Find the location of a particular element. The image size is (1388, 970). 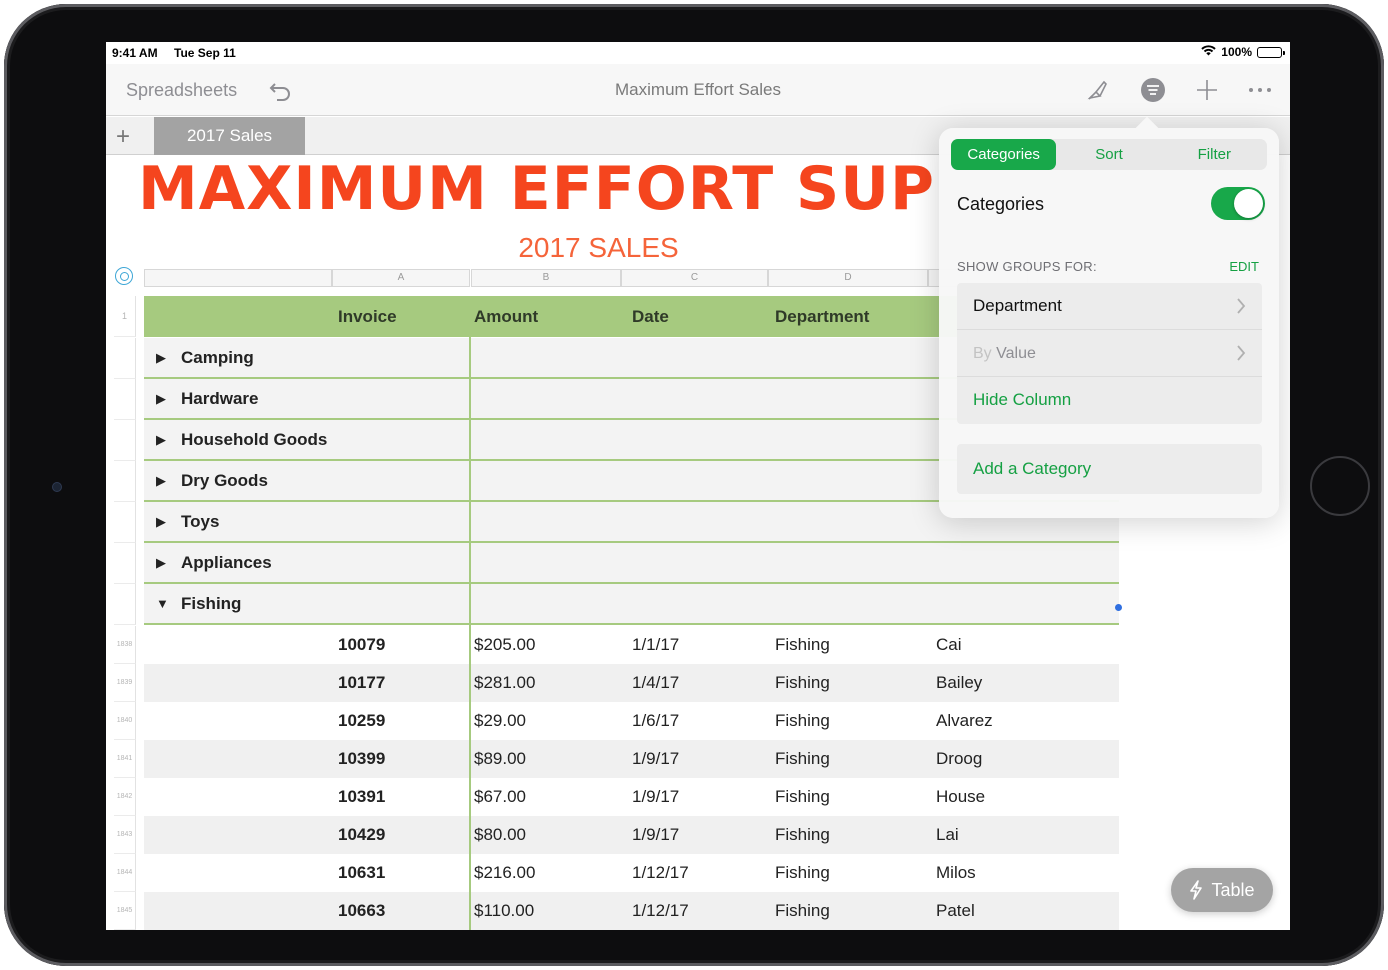

row-number: 1844 is located at coordinates (125, 873).